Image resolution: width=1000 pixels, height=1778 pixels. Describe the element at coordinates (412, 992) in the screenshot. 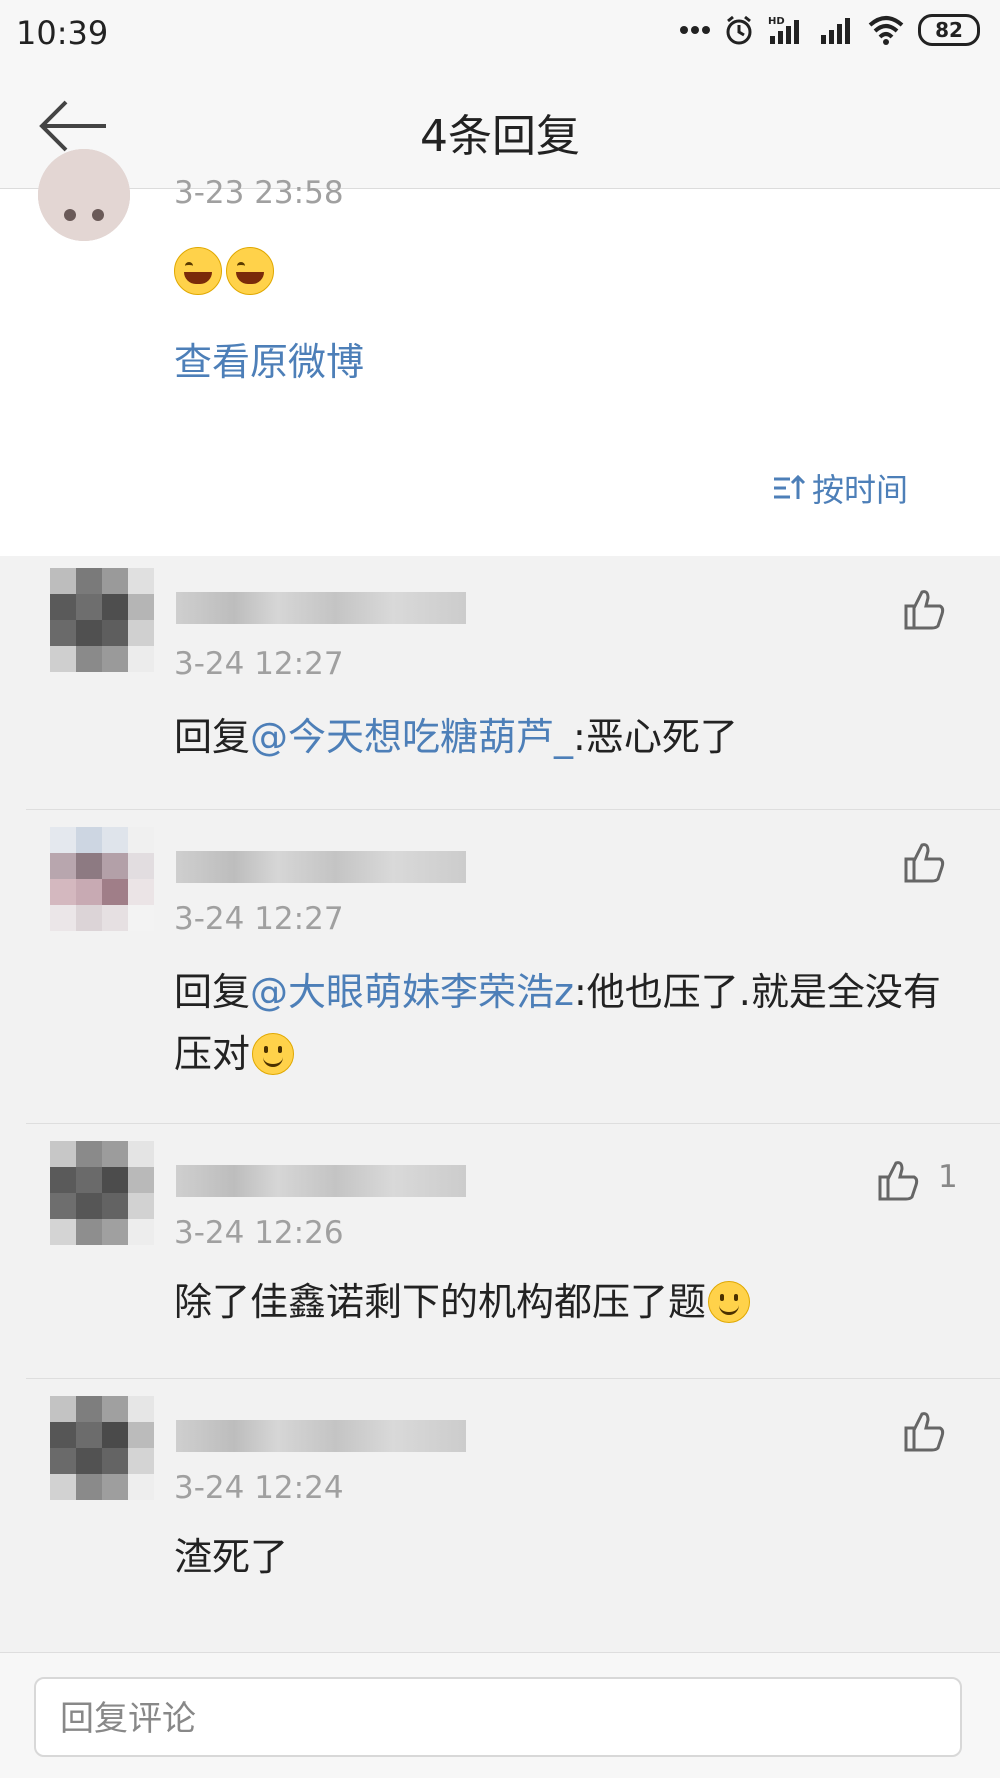

I see `mention-link: @大眼萌妹李荣浩z` at that location.